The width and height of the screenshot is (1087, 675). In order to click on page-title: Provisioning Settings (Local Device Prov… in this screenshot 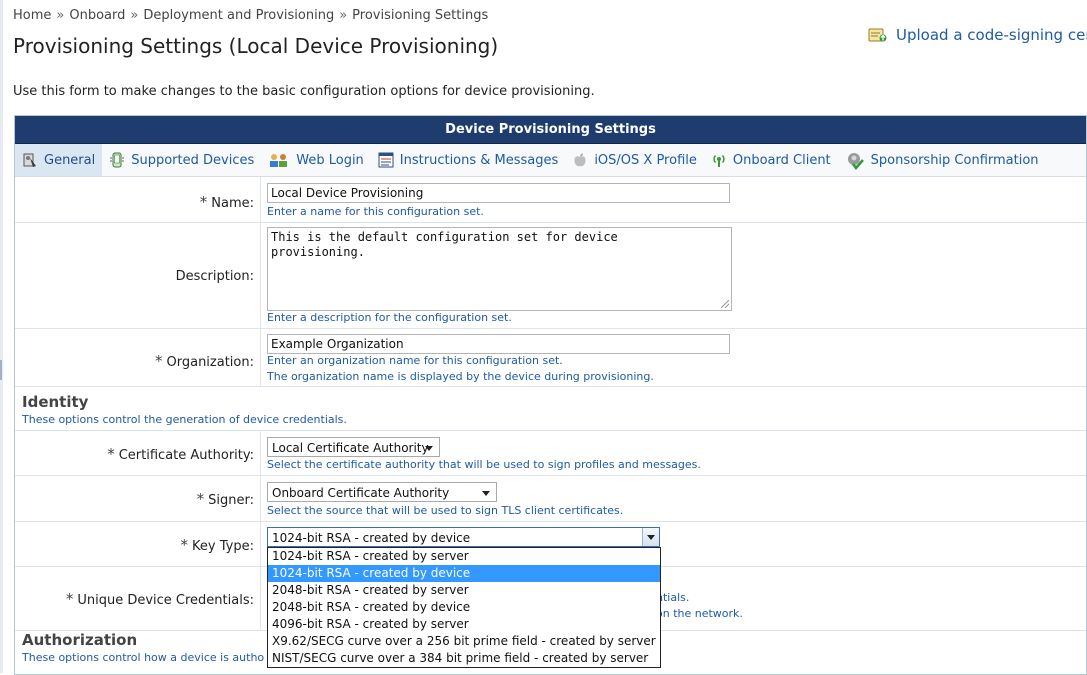, I will do `click(256, 46)`.